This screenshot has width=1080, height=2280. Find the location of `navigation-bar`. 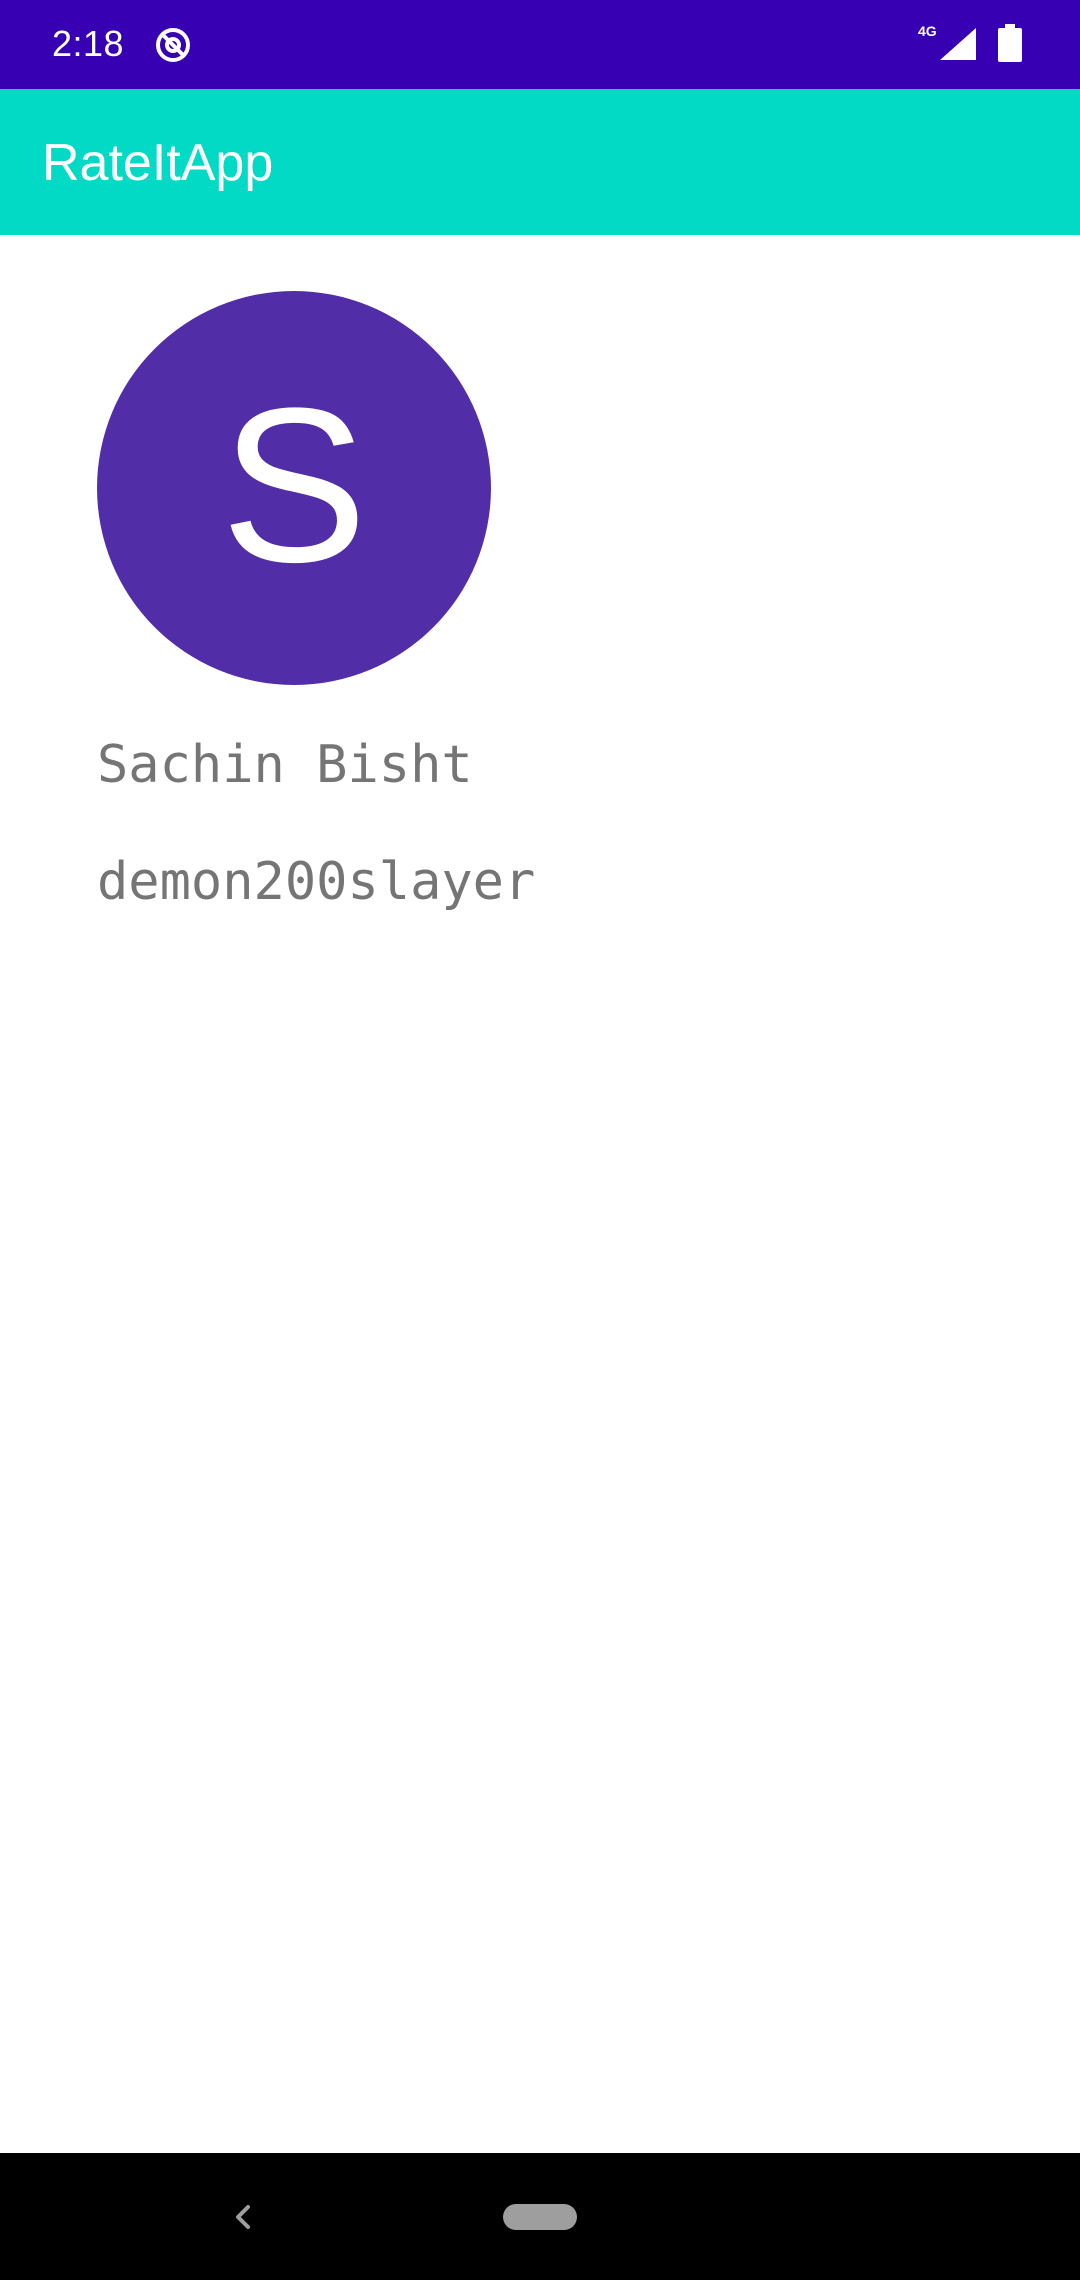

navigation-bar is located at coordinates (540, 2216).